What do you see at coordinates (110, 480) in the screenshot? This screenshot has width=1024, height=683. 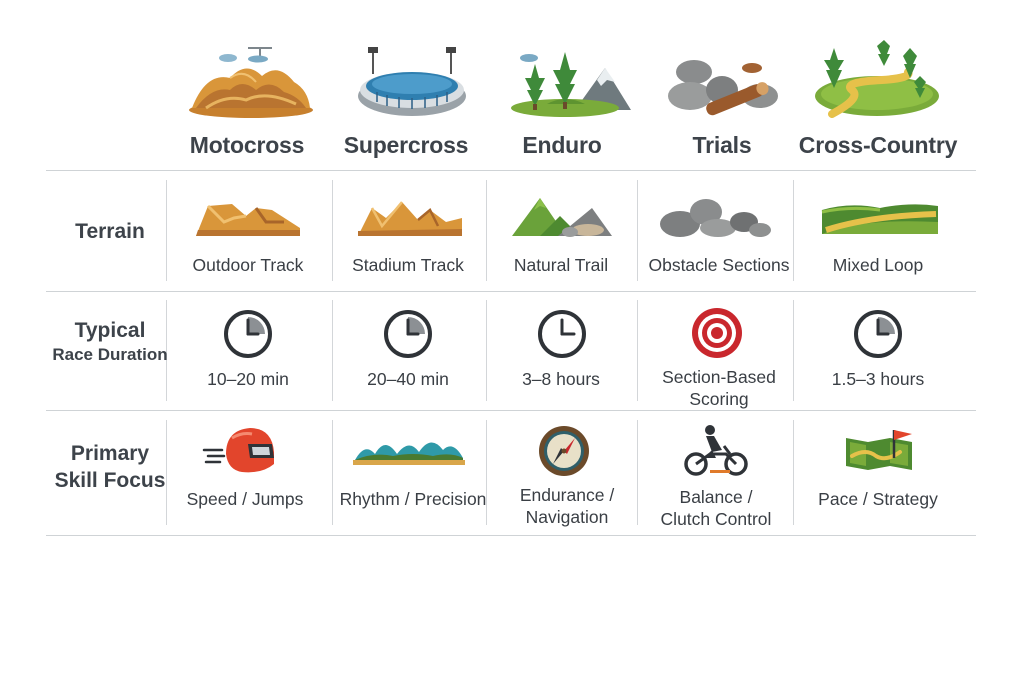 I see `row-label-line: Skill Focus` at bounding box center [110, 480].